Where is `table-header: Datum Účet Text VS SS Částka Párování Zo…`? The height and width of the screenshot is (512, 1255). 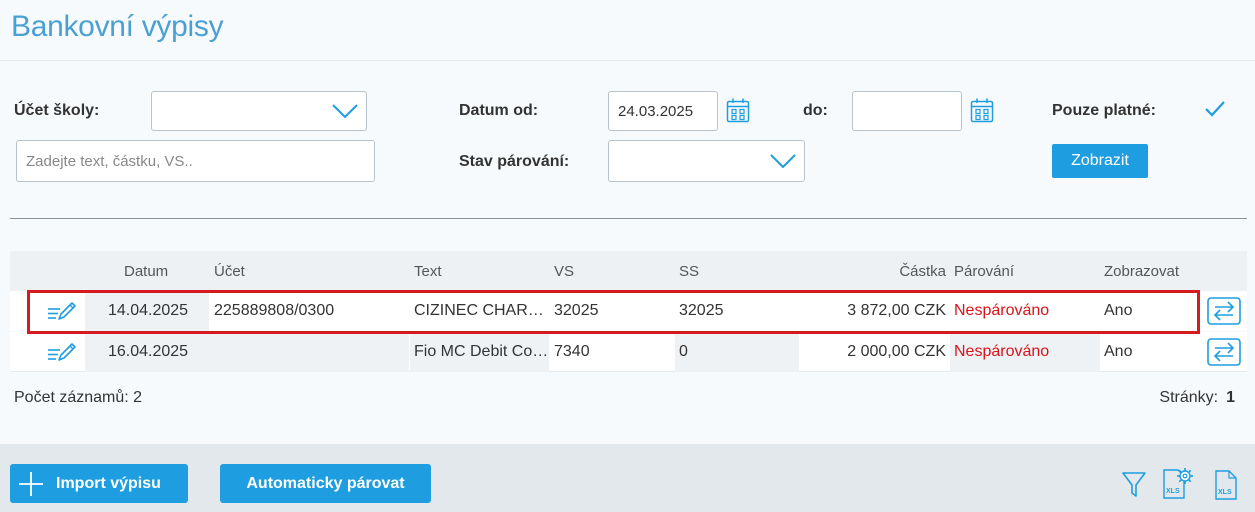
table-header: Datum Účet Text VS SS Částka Párování Zo… is located at coordinates (628, 271).